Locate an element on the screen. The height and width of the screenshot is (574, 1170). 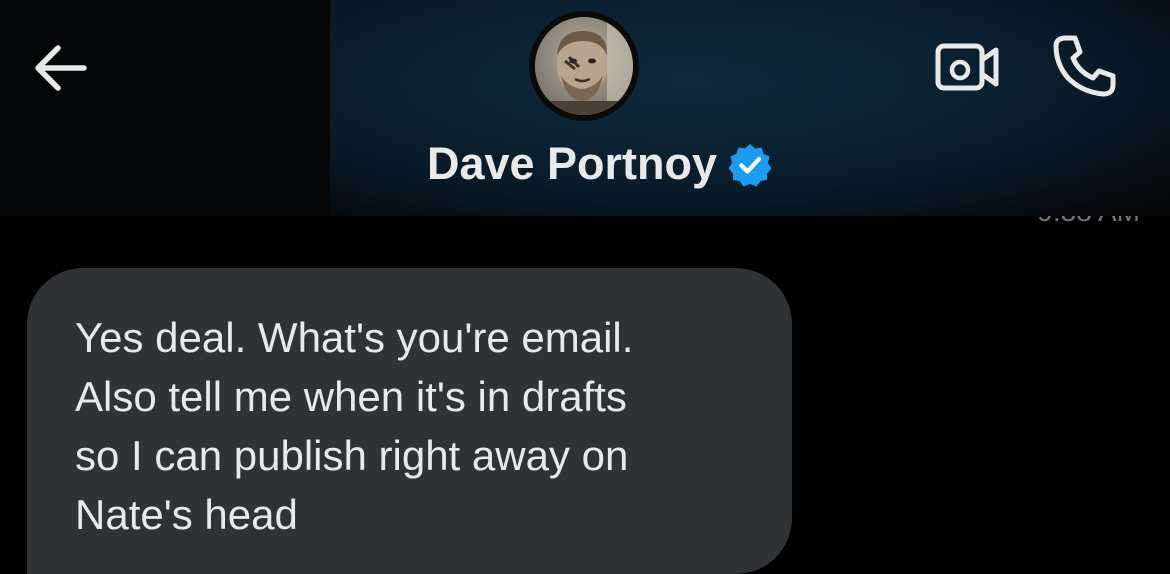
video-call-icon is located at coordinates (967, 67).